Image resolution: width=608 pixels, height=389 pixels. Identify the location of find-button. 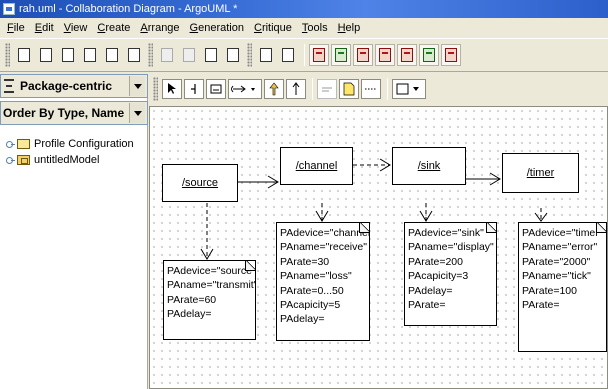
(266, 55).